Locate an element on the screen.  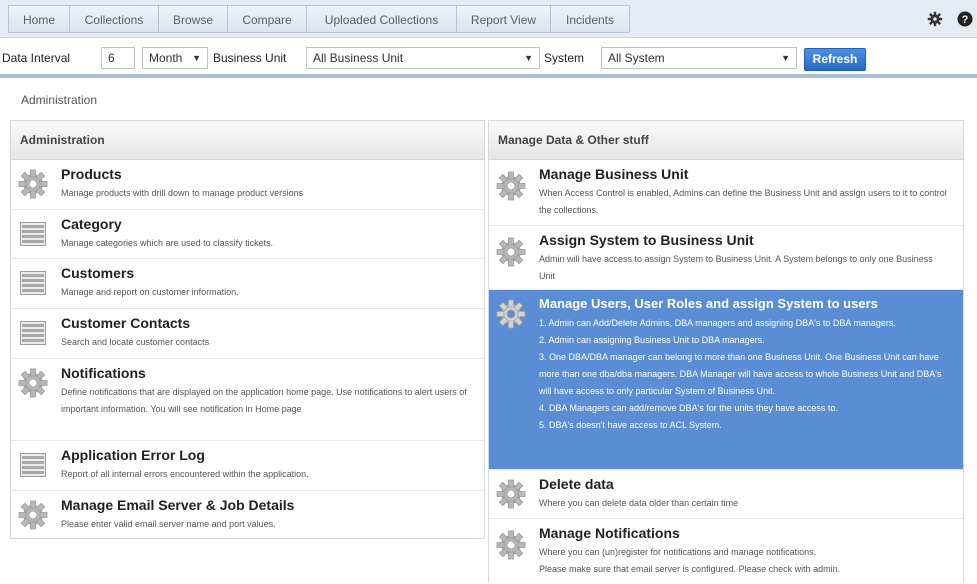
tab-collections: Collections is located at coordinates (114, 19).